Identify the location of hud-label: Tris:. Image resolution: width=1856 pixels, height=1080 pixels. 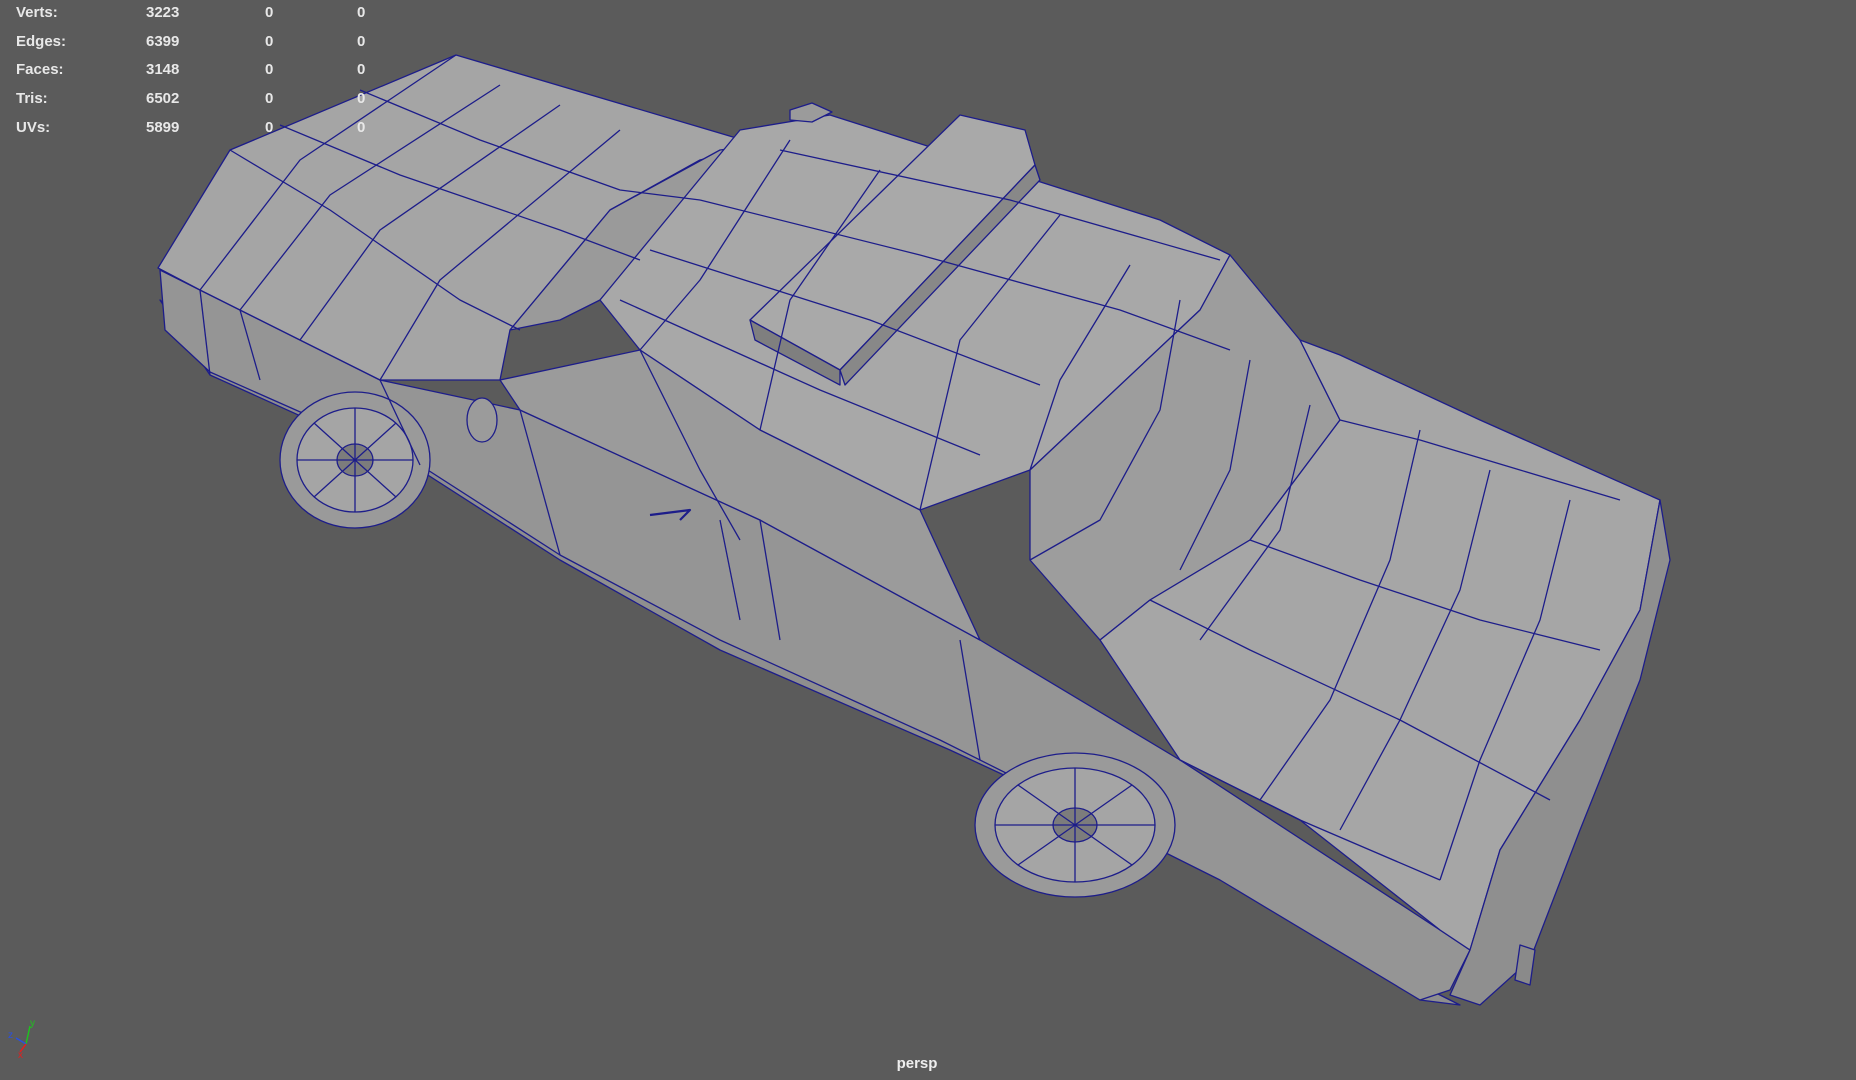
(32, 99).